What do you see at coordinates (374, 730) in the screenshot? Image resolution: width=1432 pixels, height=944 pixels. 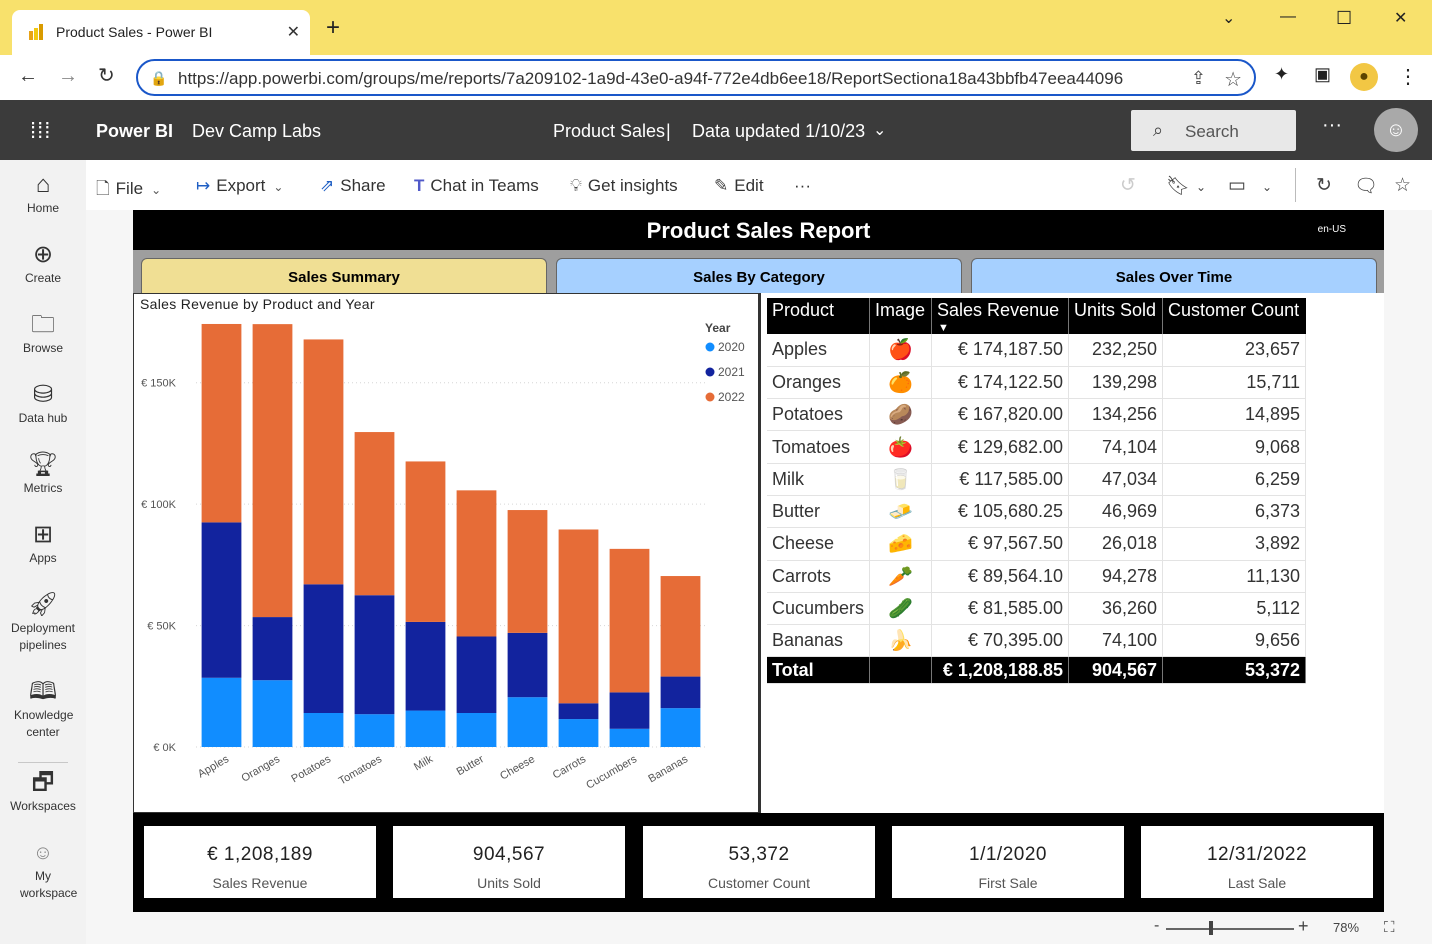 I see `bar-segment-tomatoes-2020` at bounding box center [374, 730].